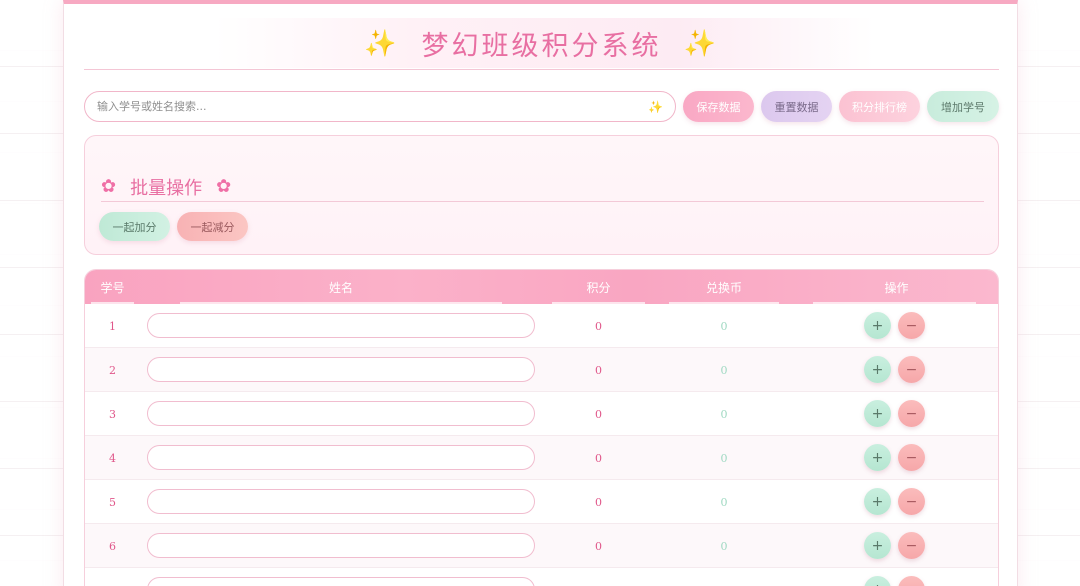 The height and width of the screenshot is (586, 1080). Describe the element at coordinates (542, 187) in the screenshot. I see `batch-title: ✿ 批量操作 ✿` at that location.